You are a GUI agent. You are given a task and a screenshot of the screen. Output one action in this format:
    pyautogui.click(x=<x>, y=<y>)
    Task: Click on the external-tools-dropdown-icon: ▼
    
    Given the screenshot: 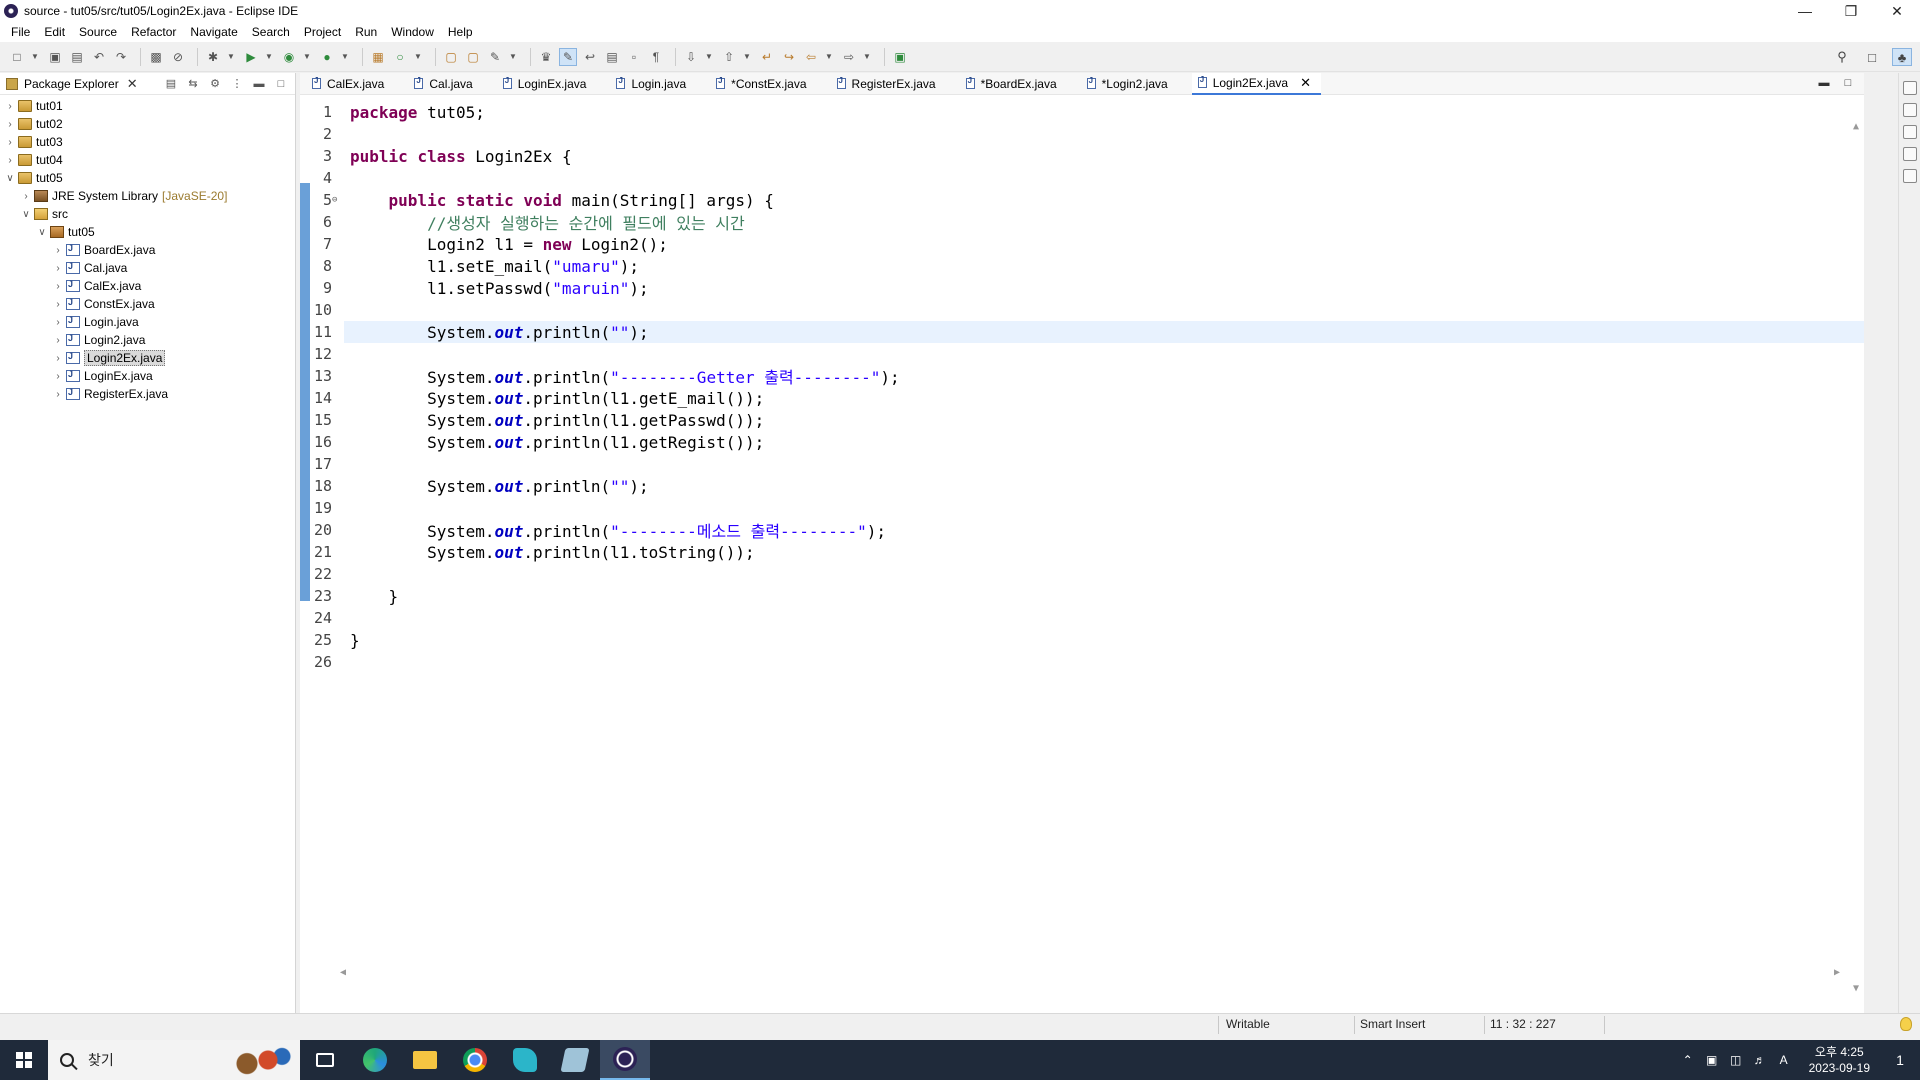 What is the action you would take?
    pyautogui.click(x=345, y=57)
    